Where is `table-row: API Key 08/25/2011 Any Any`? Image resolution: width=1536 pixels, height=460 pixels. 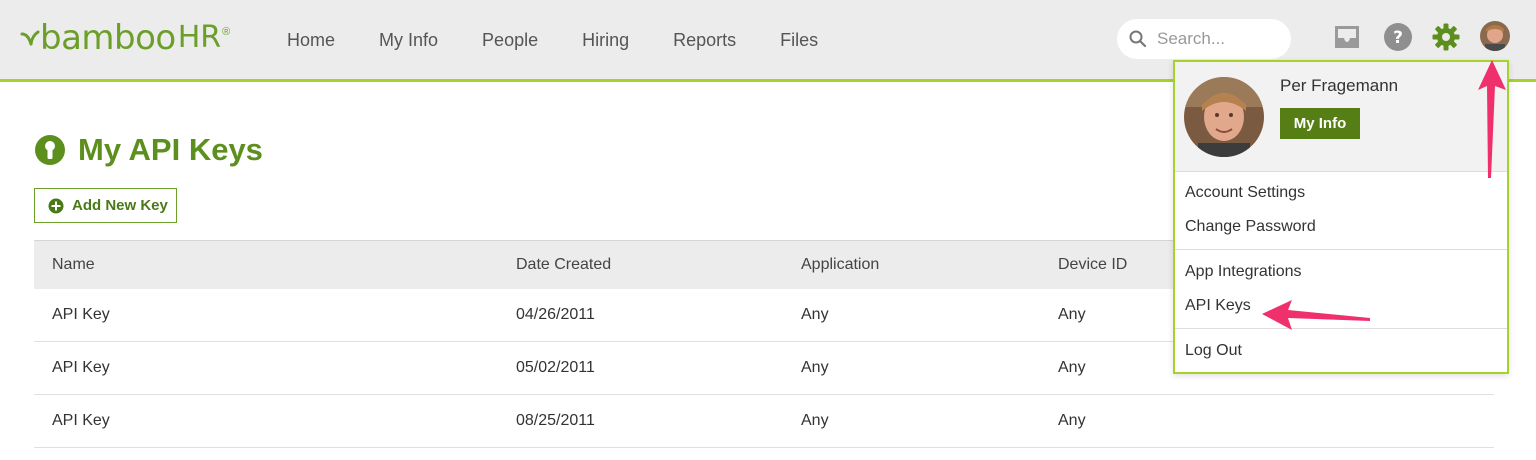 table-row: API Key 08/25/2011 Any Any is located at coordinates (764, 421).